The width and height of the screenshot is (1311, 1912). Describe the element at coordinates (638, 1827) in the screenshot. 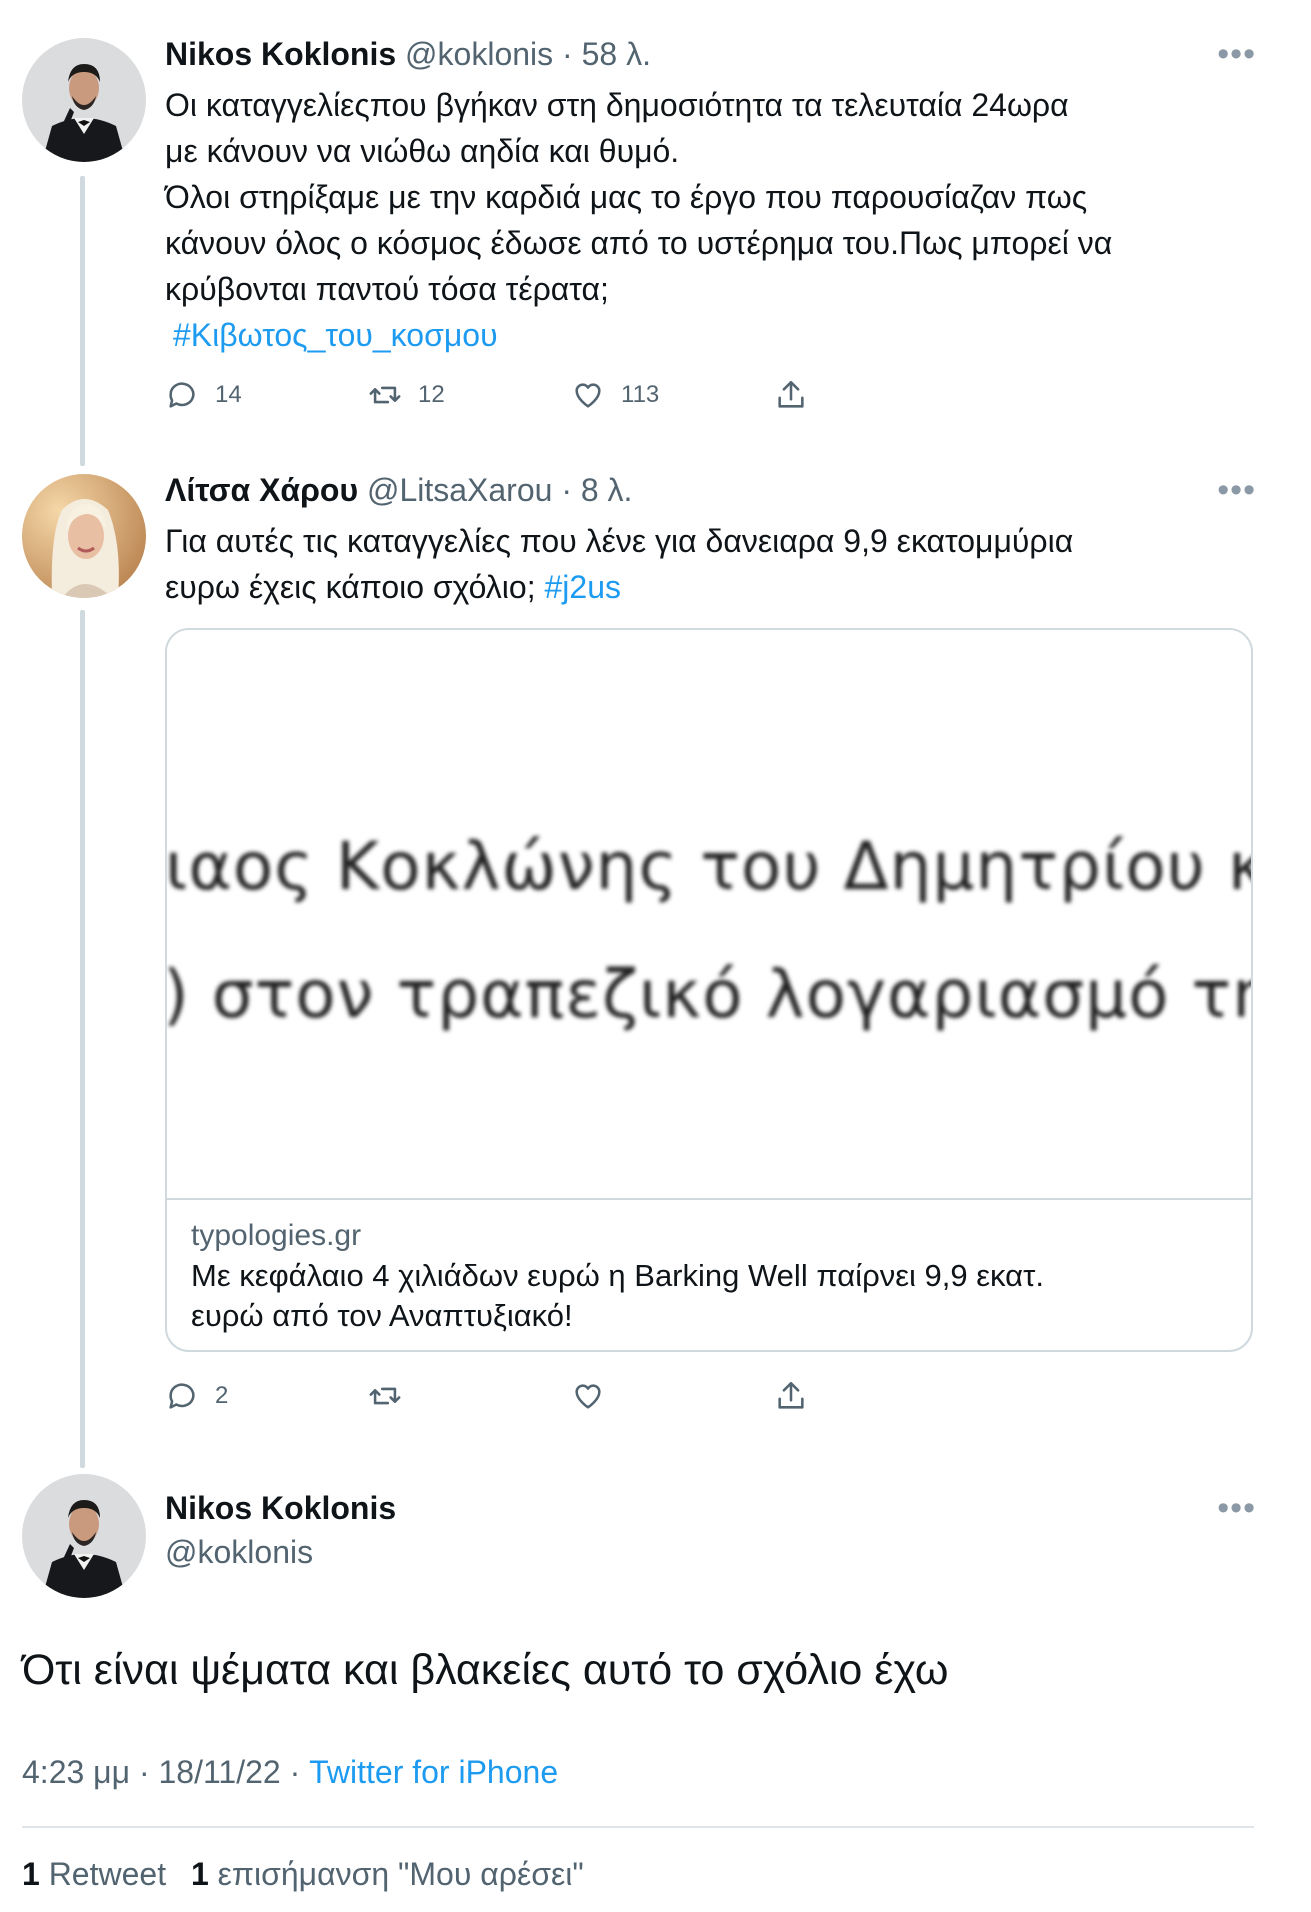

I see `divider` at that location.